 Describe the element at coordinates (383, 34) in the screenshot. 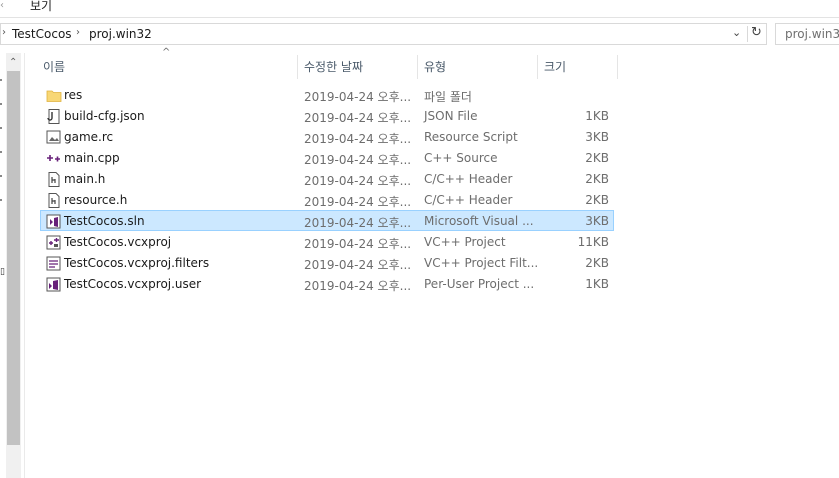

I see `address-bar: › TestCocos › proj.win32 ⌄ ↻` at that location.